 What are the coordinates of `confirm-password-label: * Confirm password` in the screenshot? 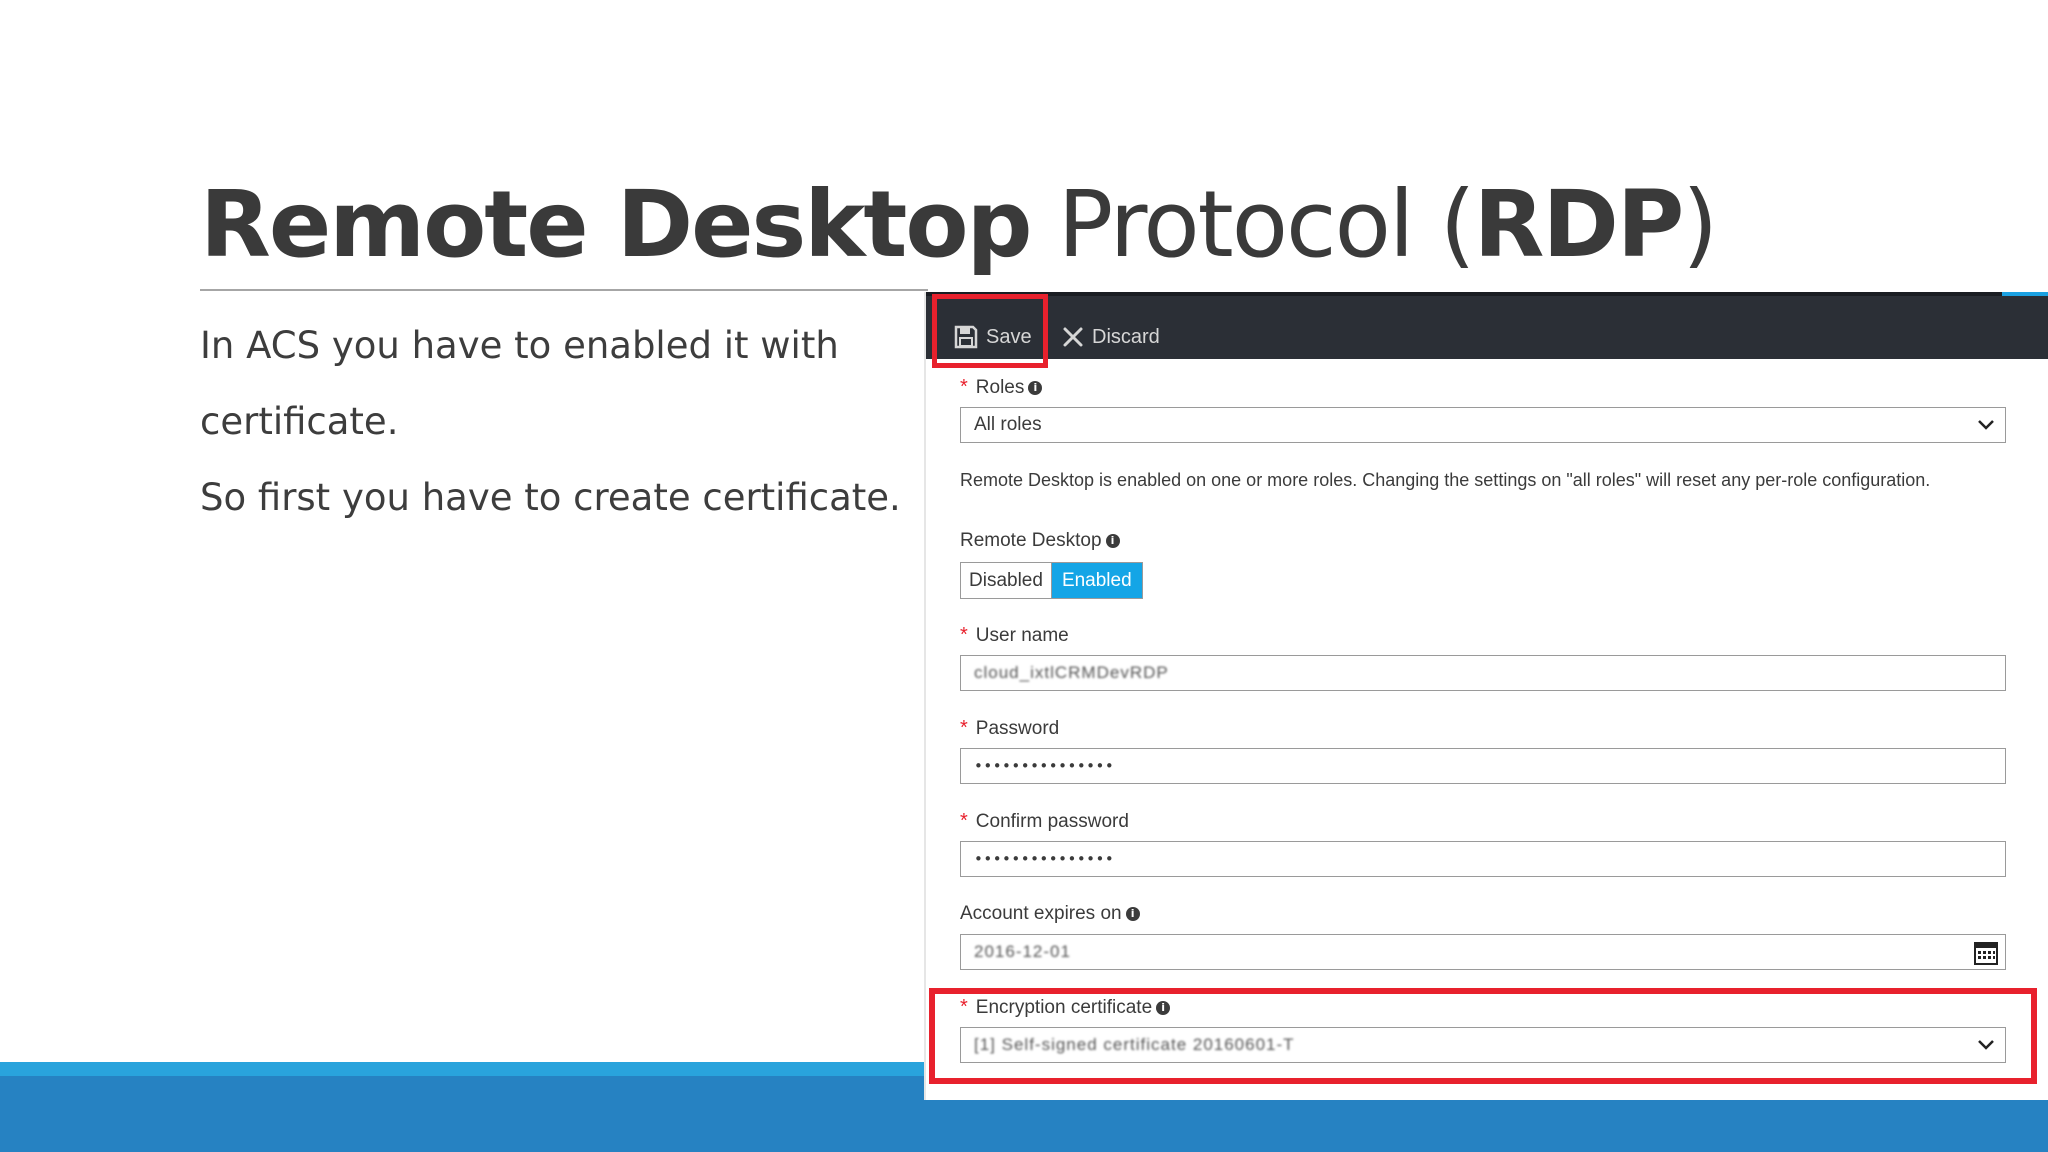 It's located at (1044, 821).